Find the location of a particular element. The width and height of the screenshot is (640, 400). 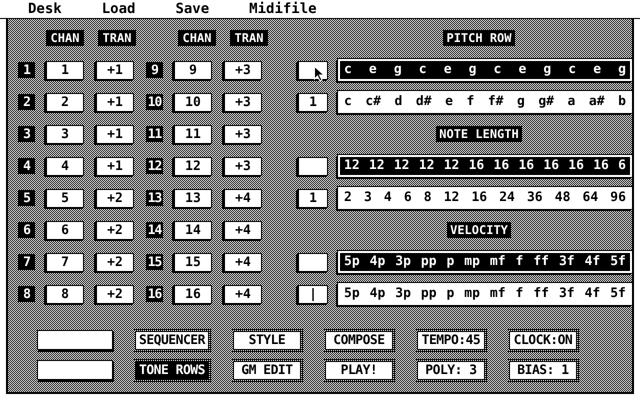

toggle-button: BIAS: 1 is located at coordinates (542, 370).